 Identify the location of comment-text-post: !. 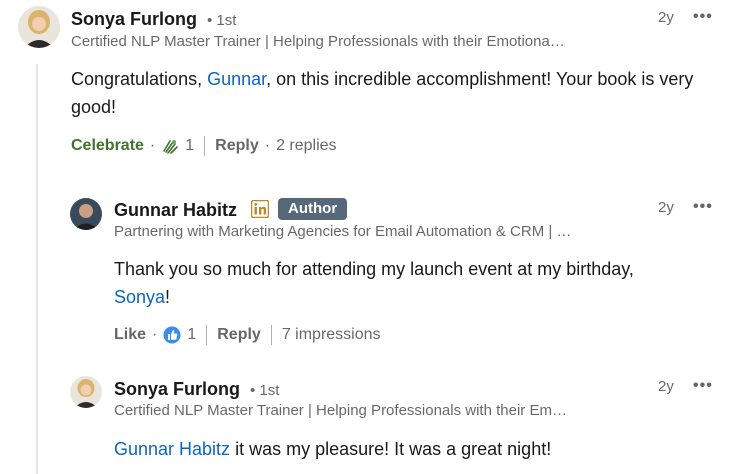
(168, 297).